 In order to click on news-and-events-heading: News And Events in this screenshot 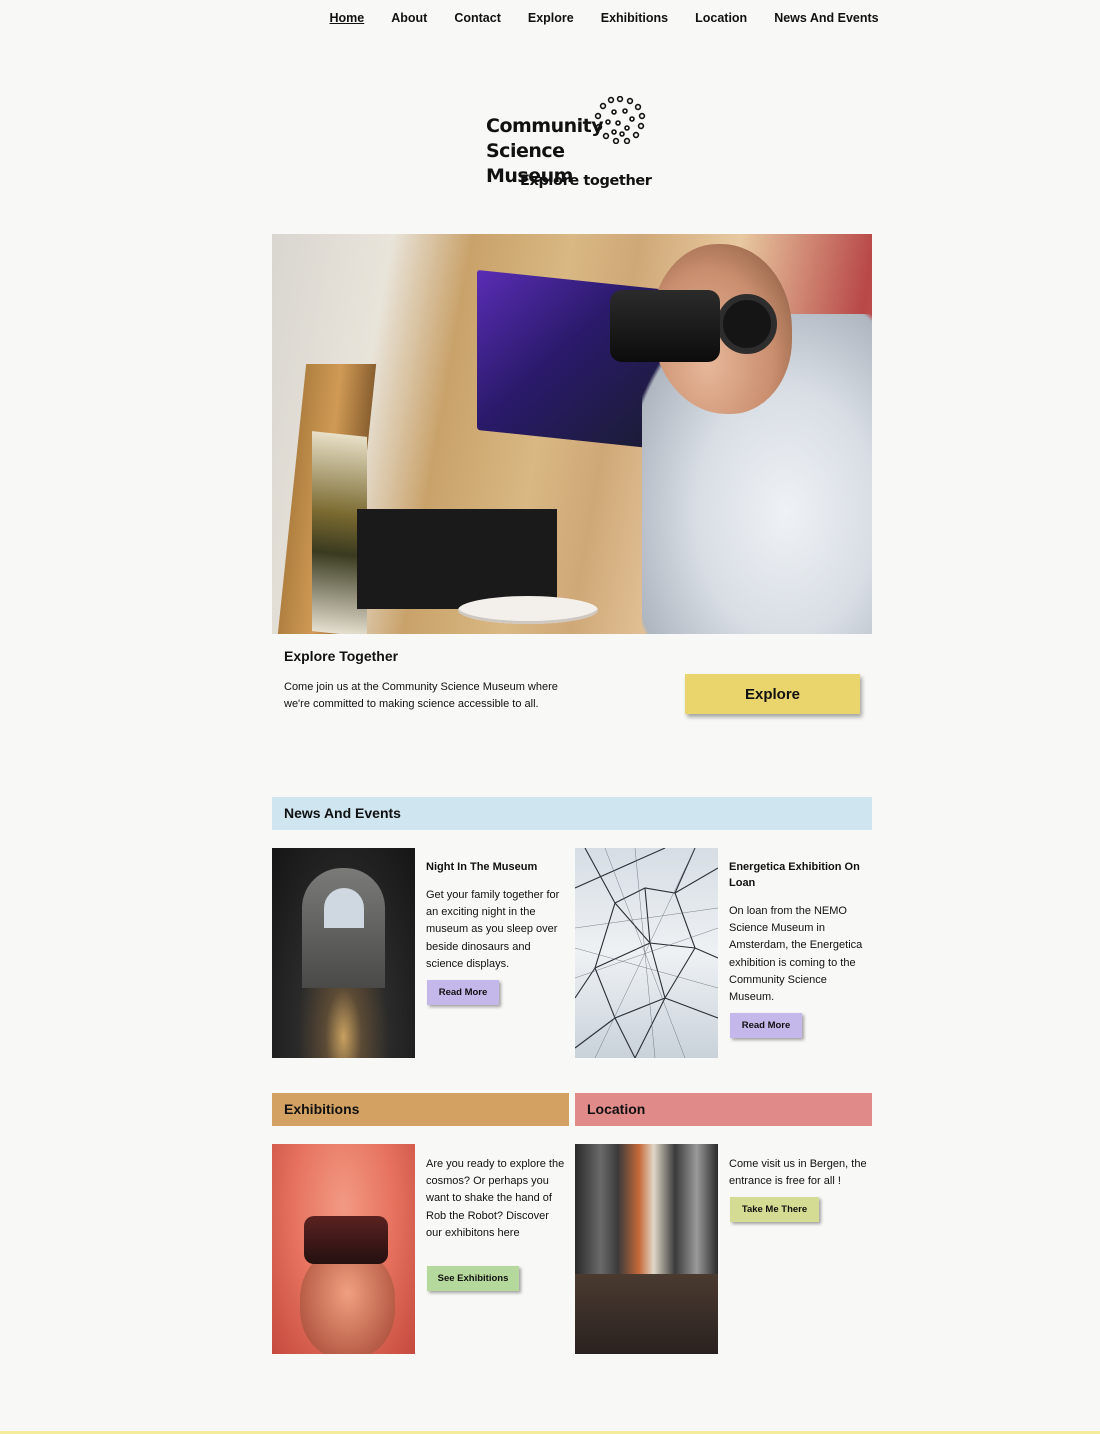, I will do `click(572, 813)`.